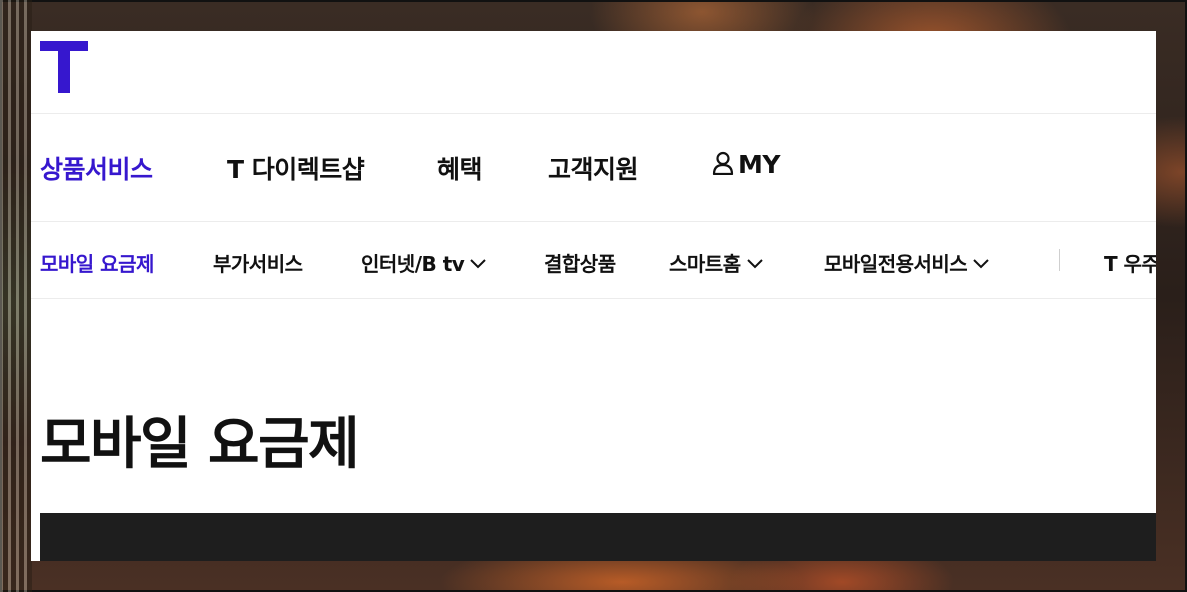 The image size is (1187, 592). What do you see at coordinates (460, 168) in the screenshot?
I see `gnb-item-benefits: 혜택` at bounding box center [460, 168].